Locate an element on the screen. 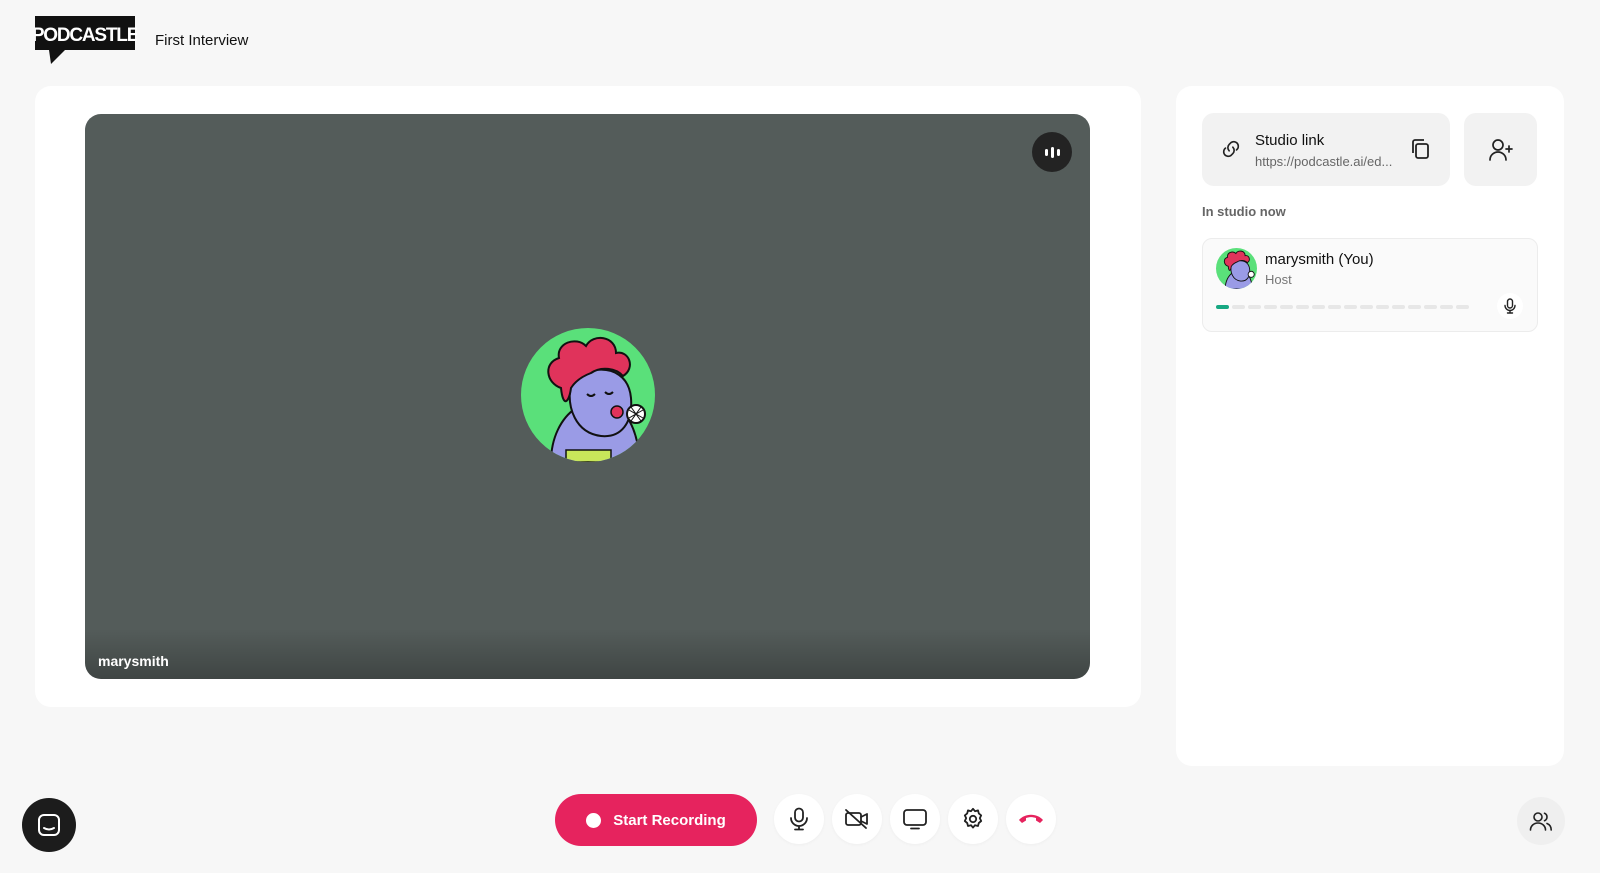 The image size is (1600, 873). studio-link-title: Studio link is located at coordinates (1290, 140).